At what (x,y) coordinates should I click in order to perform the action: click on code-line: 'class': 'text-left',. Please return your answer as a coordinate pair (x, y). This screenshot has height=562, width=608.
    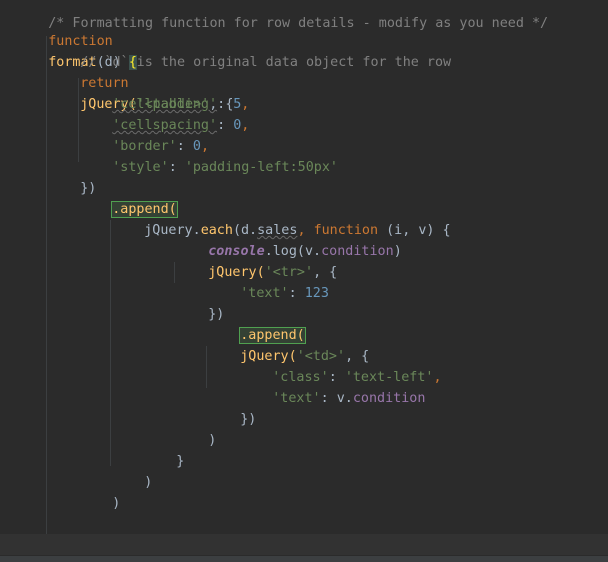
    Looking at the image, I should click on (340, 365).